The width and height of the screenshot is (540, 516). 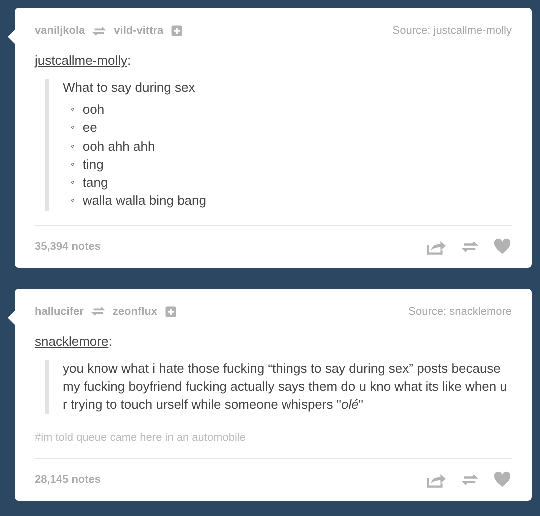 What do you see at coordinates (59, 312) in the screenshot?
I see `reblogger-link: hallucifer` at bounding box center [59, 312].